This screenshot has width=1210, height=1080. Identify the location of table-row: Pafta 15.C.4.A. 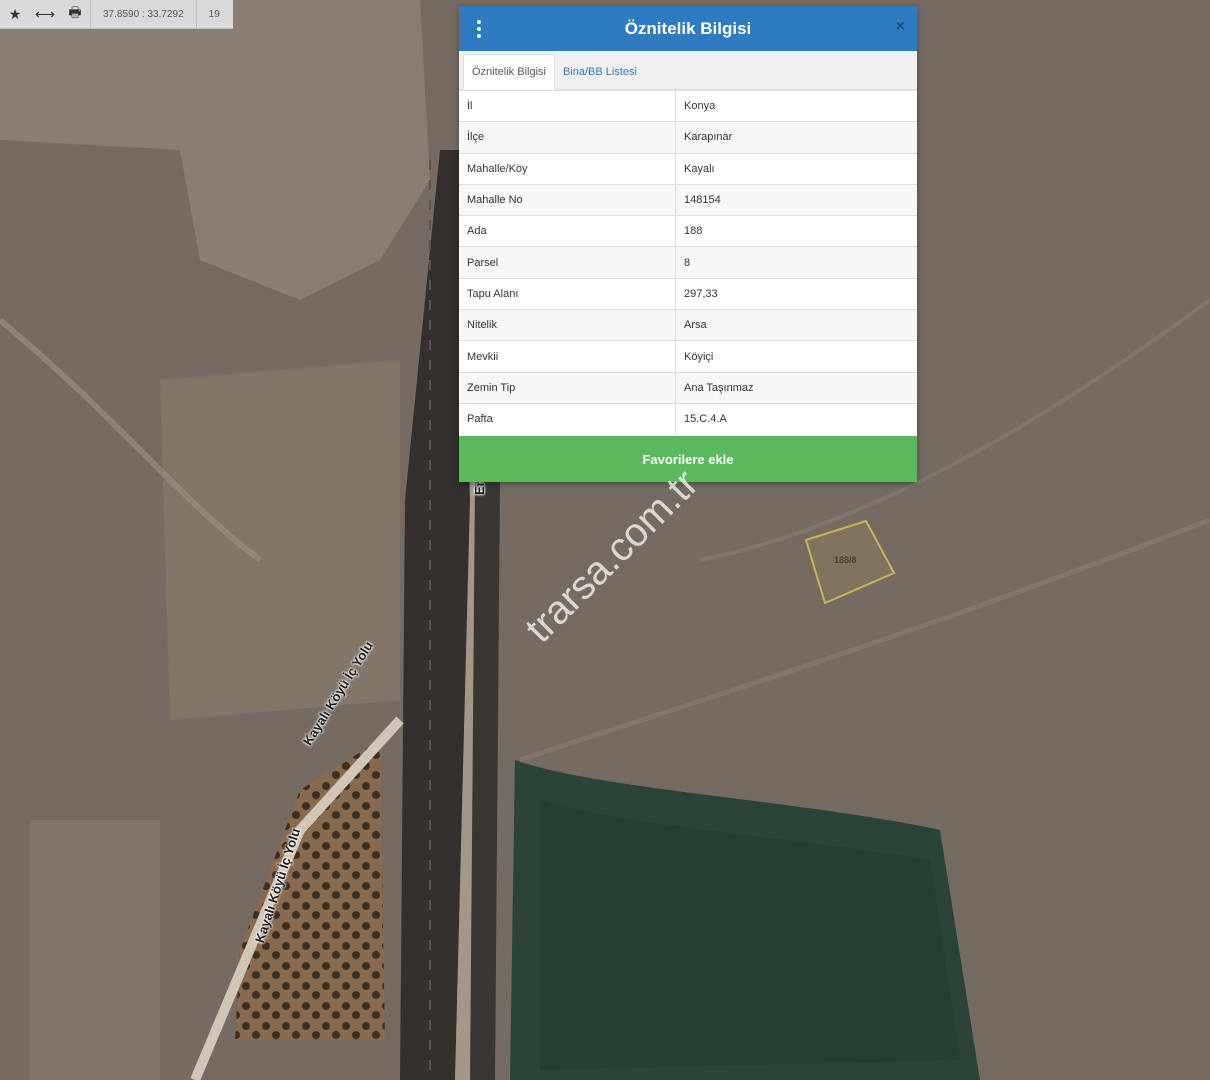
(688, 418).